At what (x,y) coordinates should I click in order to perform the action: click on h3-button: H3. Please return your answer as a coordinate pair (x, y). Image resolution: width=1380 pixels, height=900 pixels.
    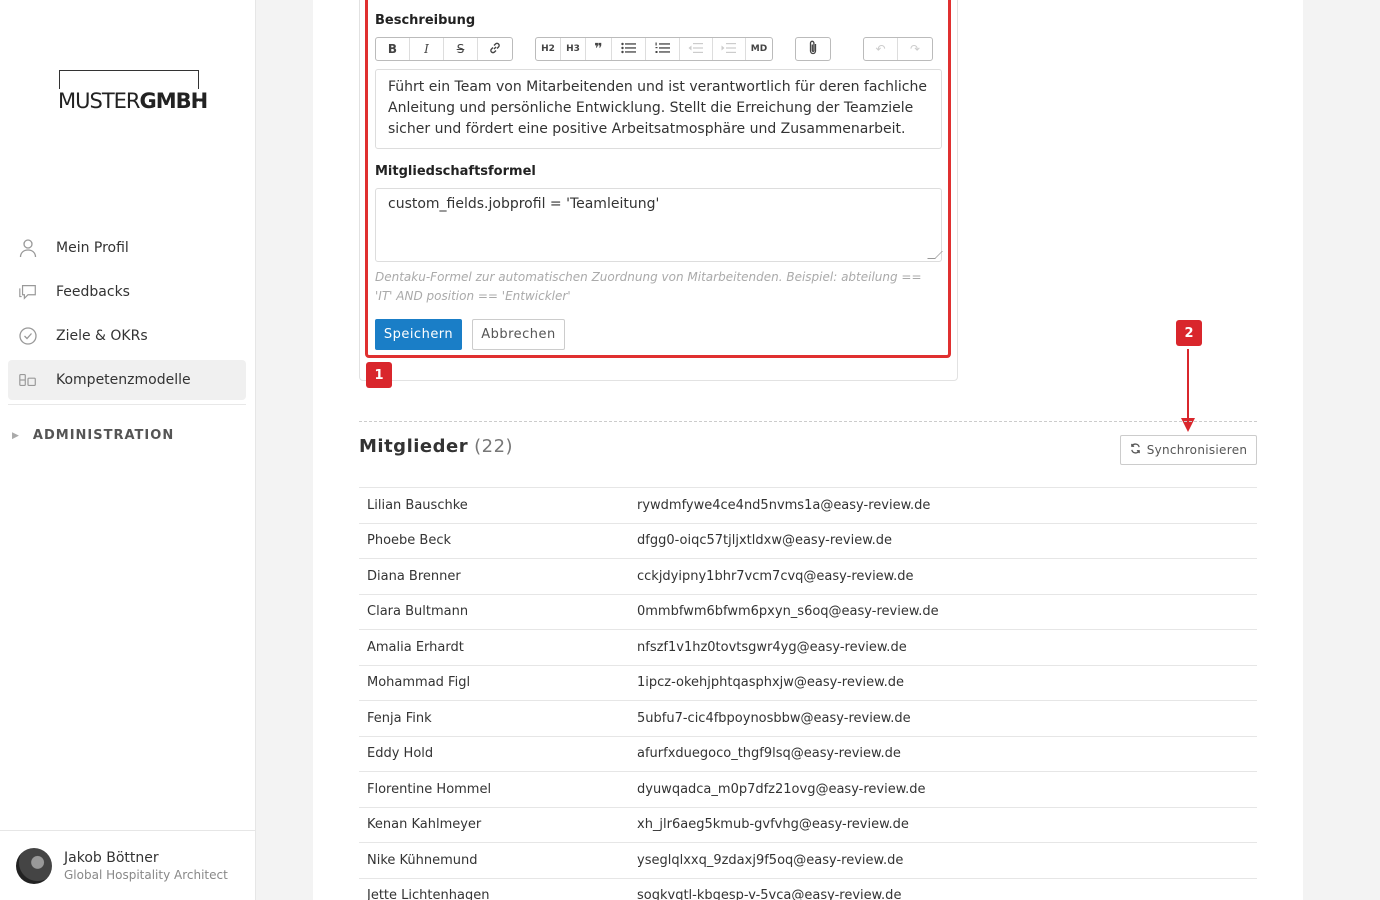
    Looking at the image, I should click on (573, 49).